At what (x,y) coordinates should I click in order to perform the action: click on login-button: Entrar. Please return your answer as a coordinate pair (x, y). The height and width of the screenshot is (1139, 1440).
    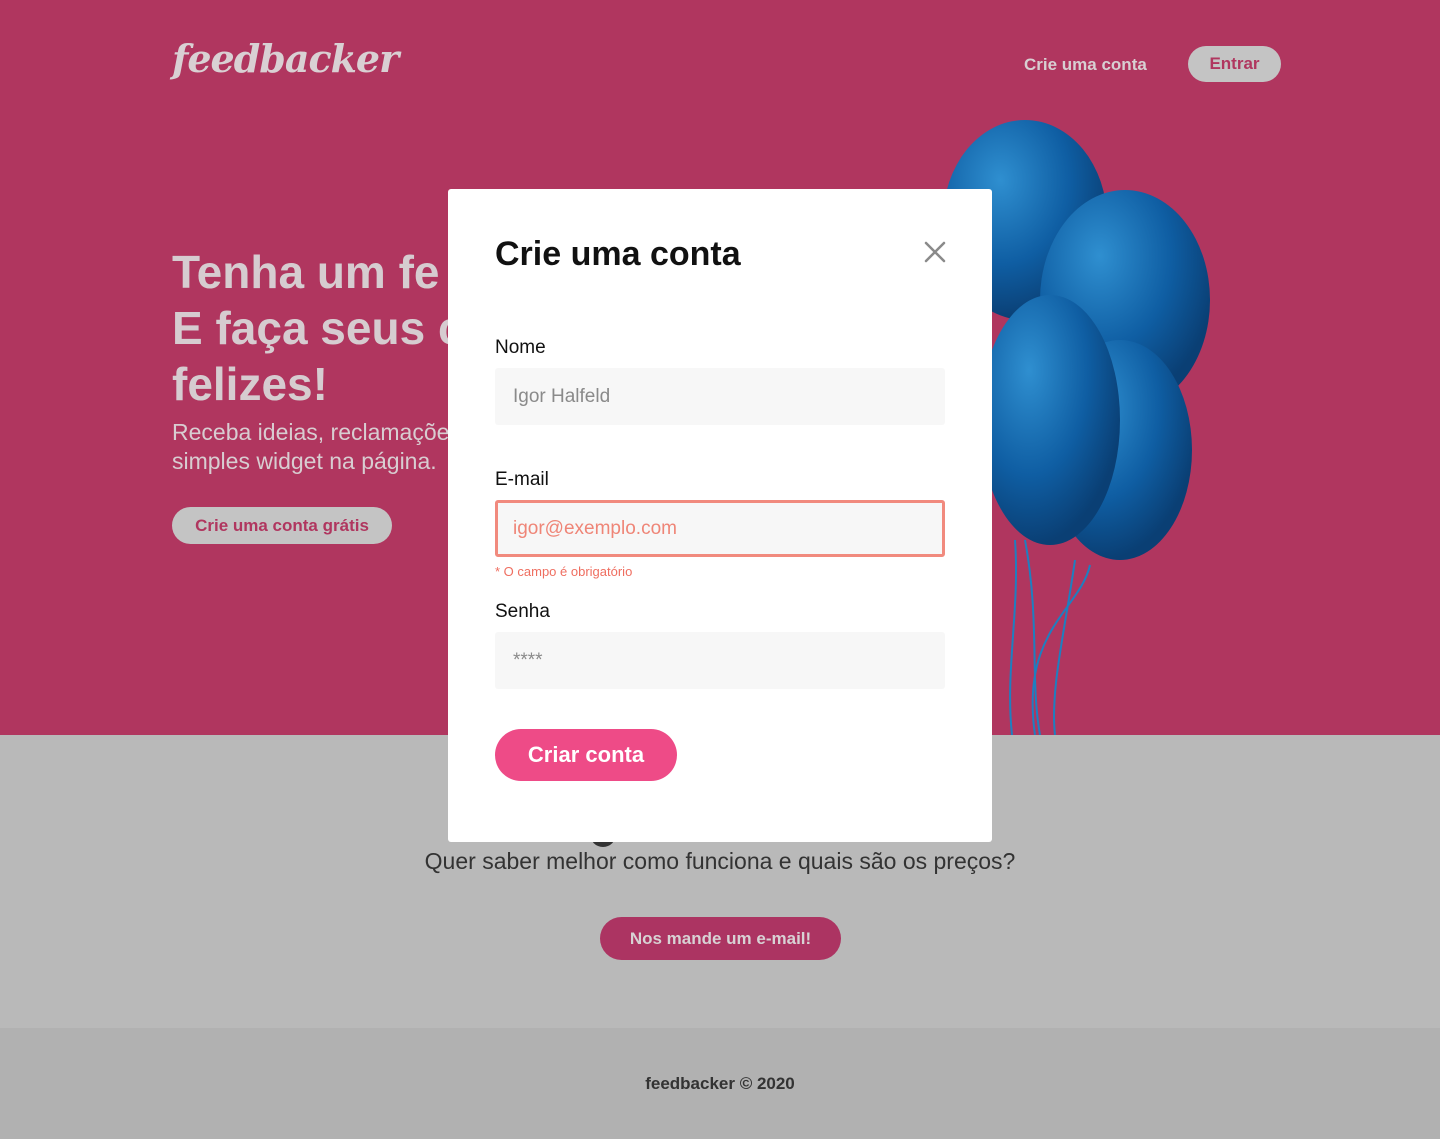
    Looking at the image, I should click on (1234, 64).